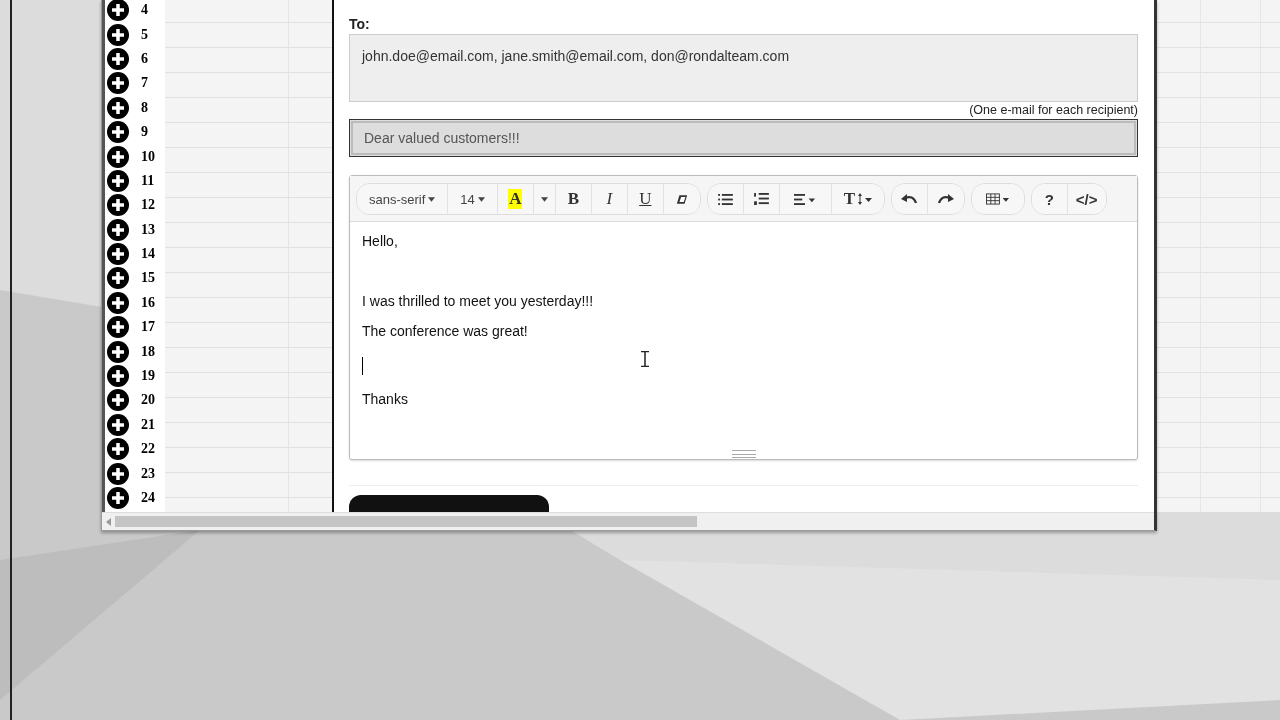  What do you see at coordinates (148, 327) in the screenshot?
I see `row-number: 17` at bounding box center [148, 327].